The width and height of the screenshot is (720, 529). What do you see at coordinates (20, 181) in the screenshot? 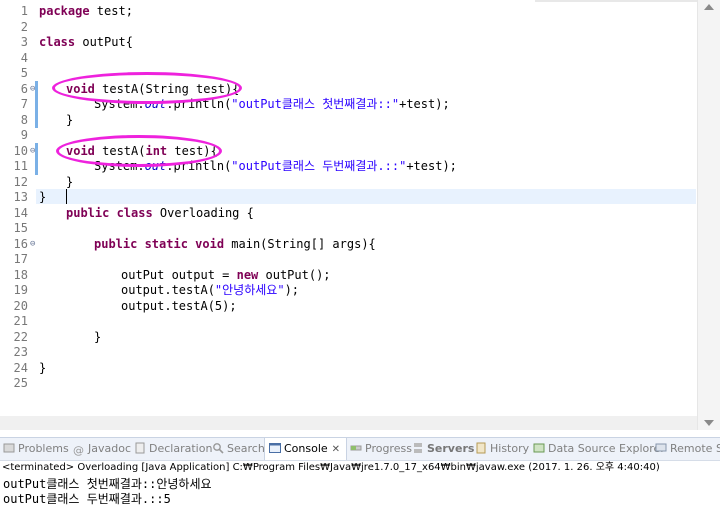
I see `line-number: 12` at bounding box center [20, 181].